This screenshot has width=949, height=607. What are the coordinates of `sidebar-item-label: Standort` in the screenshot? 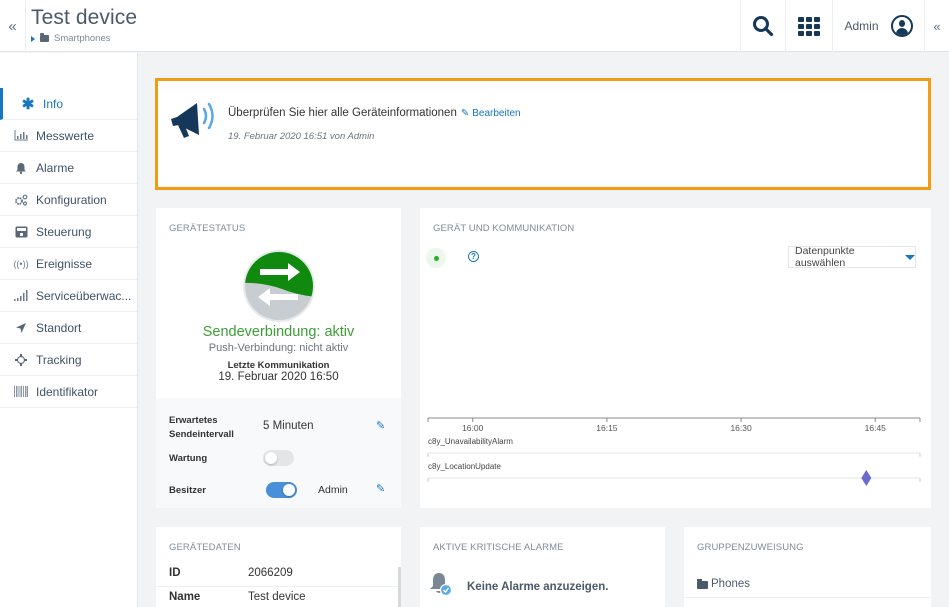 It's located at (59, 327).